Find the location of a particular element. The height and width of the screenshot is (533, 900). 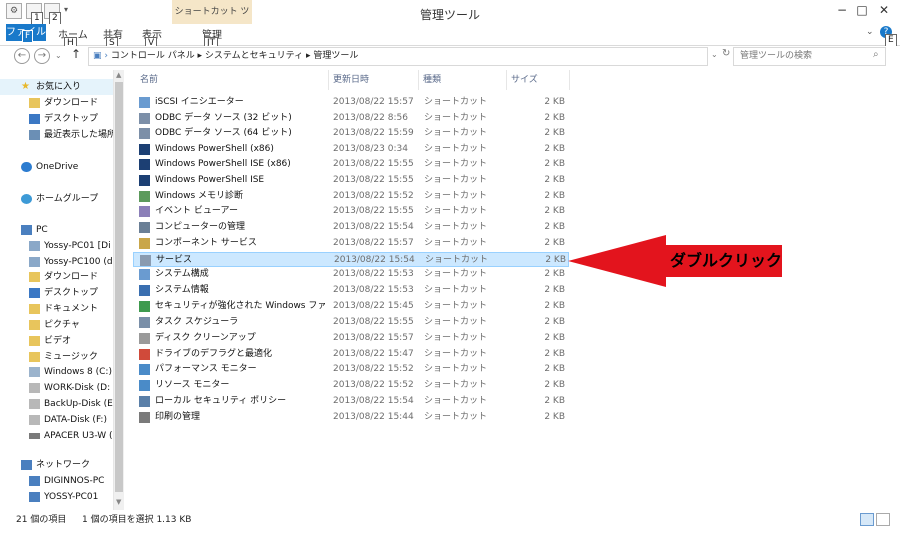

large-icons-view-button is located at coordinates (883, 519).